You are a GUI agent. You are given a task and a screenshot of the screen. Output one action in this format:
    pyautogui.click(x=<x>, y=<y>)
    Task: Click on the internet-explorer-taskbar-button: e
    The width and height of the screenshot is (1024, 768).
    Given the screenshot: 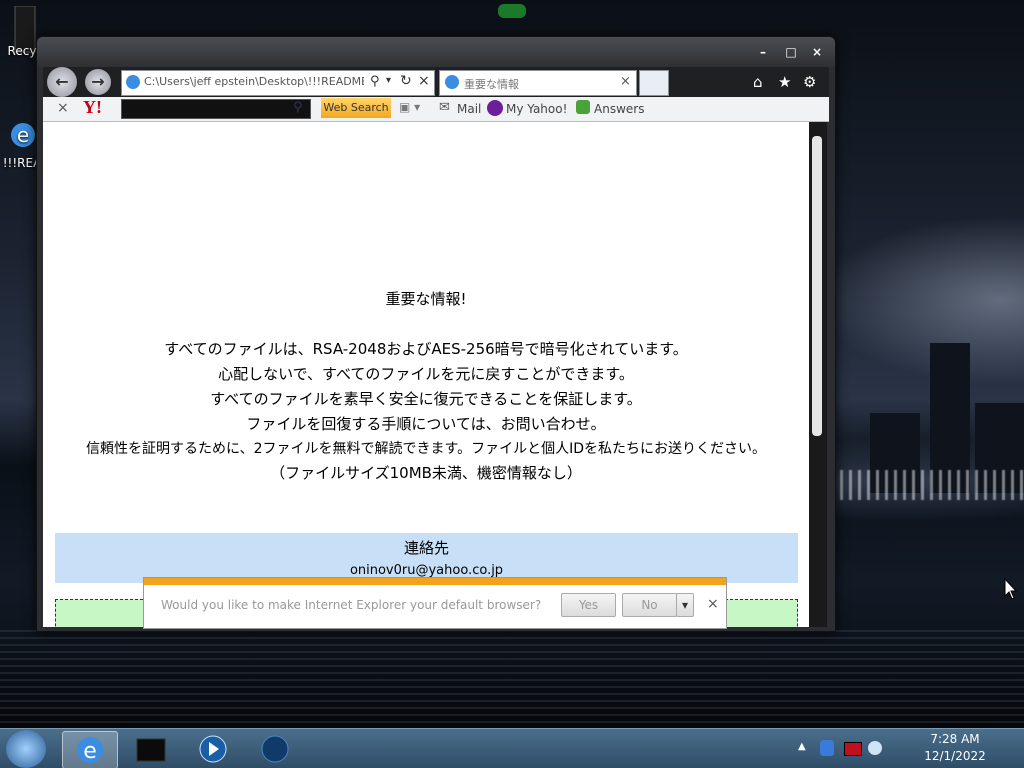 What is the action you would take?
    pyautogui.click(x=90, y=749)
    